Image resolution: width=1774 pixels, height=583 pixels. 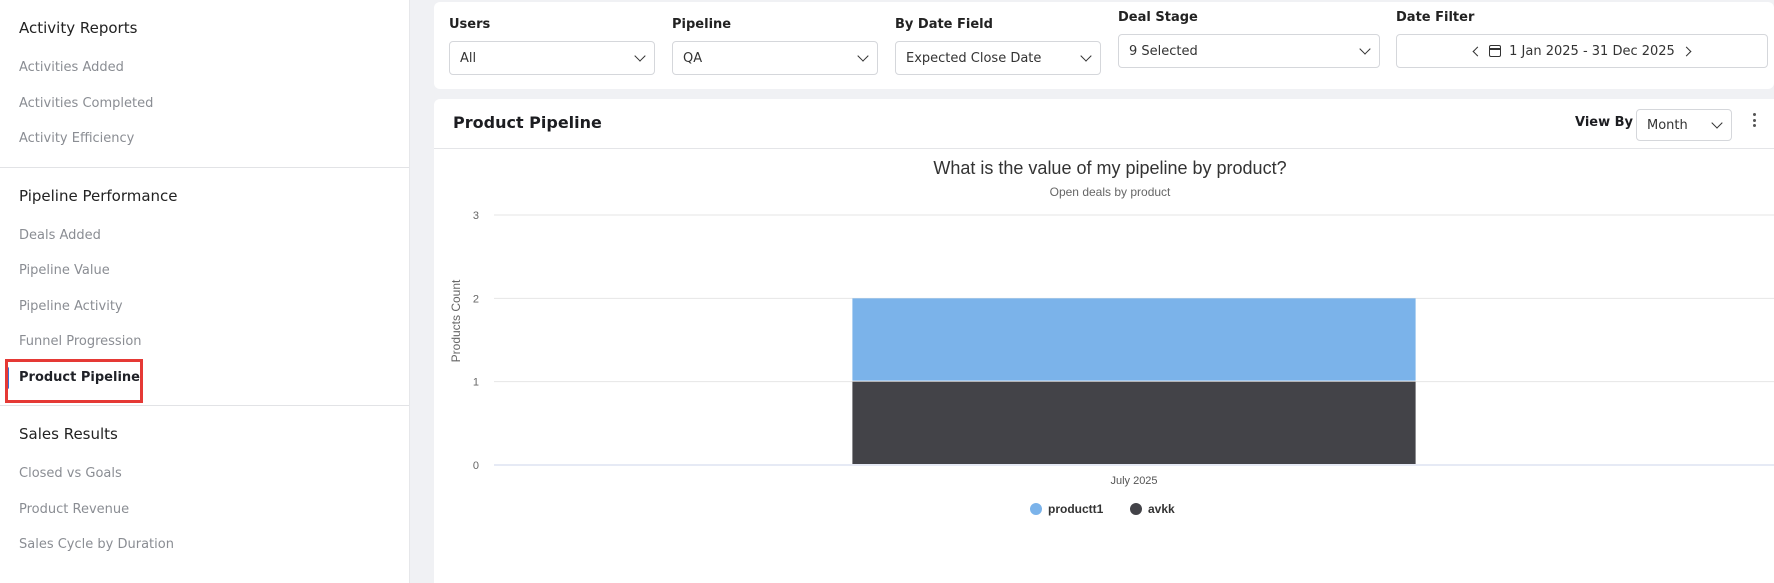 What do you see at coordinates (204, 474) in the screenshot?
I see `sidebar-item-closed-vs-goals: Closed vs Goals` at bounding box center [204, 474].